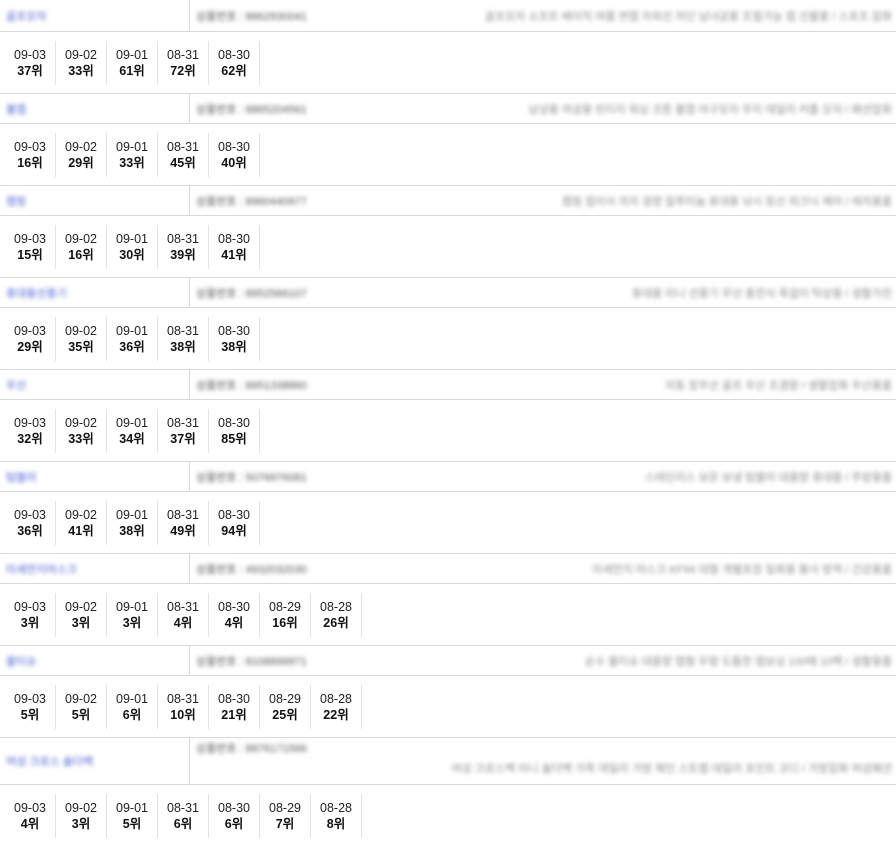 This screenshot has height=846, width=896. What do you see at coordinates (234, 530) in the screenshot?
I see `rank-value: 94위` at bounding box center [234, 530].